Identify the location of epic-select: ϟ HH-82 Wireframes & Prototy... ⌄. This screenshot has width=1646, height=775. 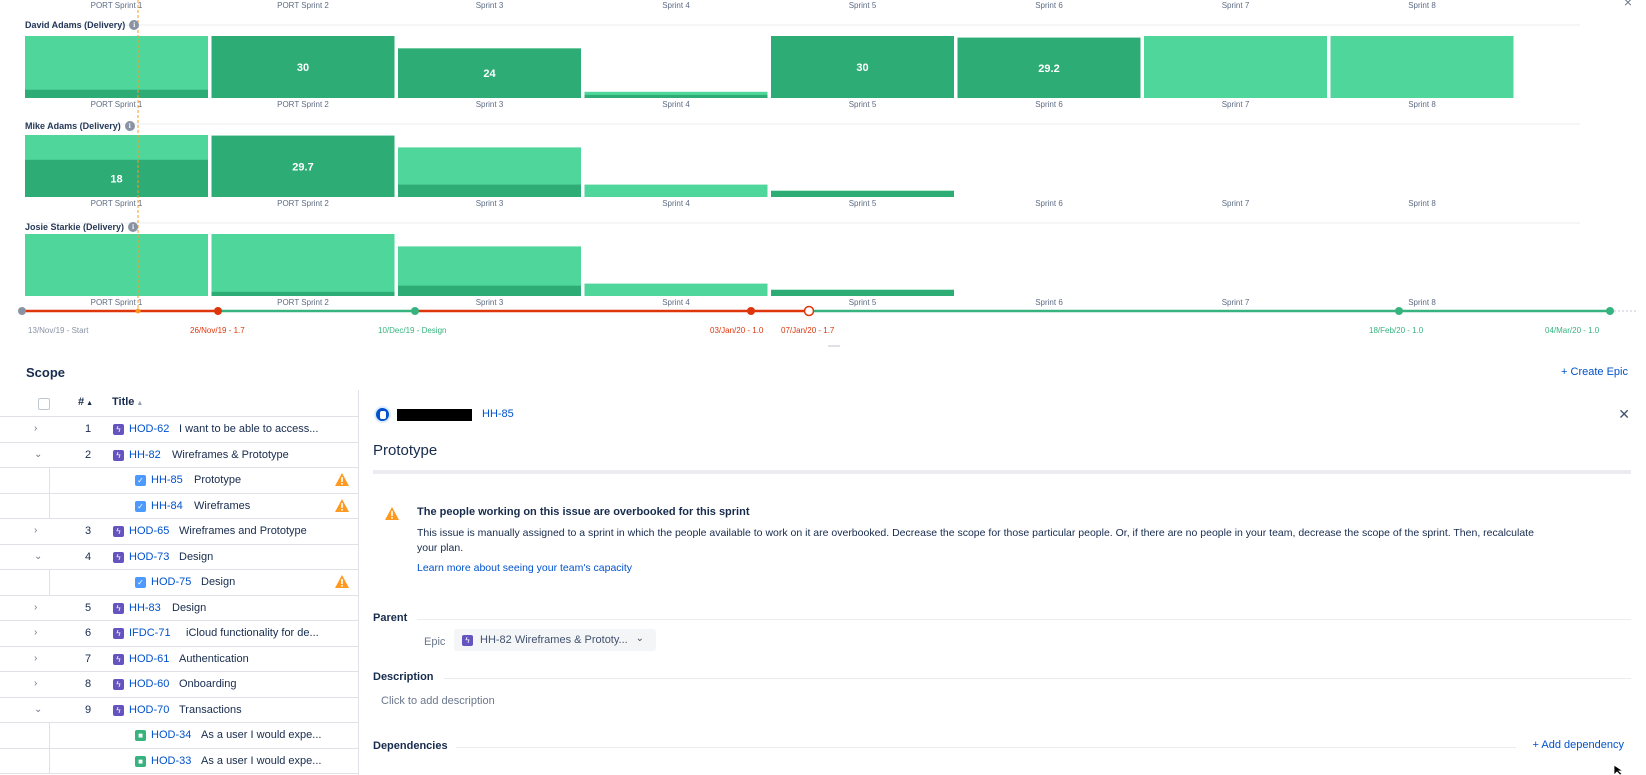
(555, 640).